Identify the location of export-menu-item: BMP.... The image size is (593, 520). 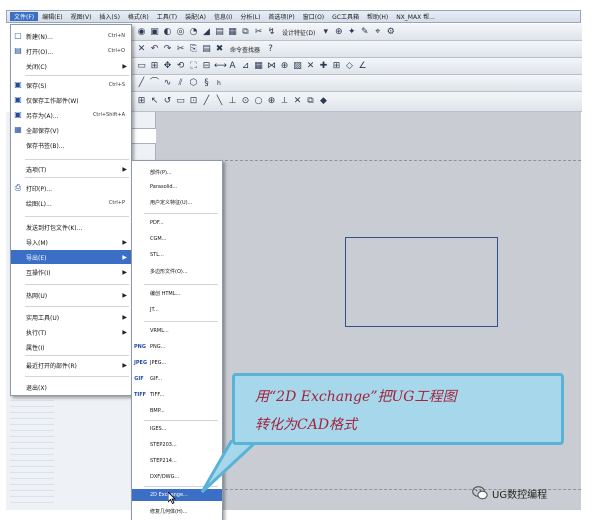
(177, 411).